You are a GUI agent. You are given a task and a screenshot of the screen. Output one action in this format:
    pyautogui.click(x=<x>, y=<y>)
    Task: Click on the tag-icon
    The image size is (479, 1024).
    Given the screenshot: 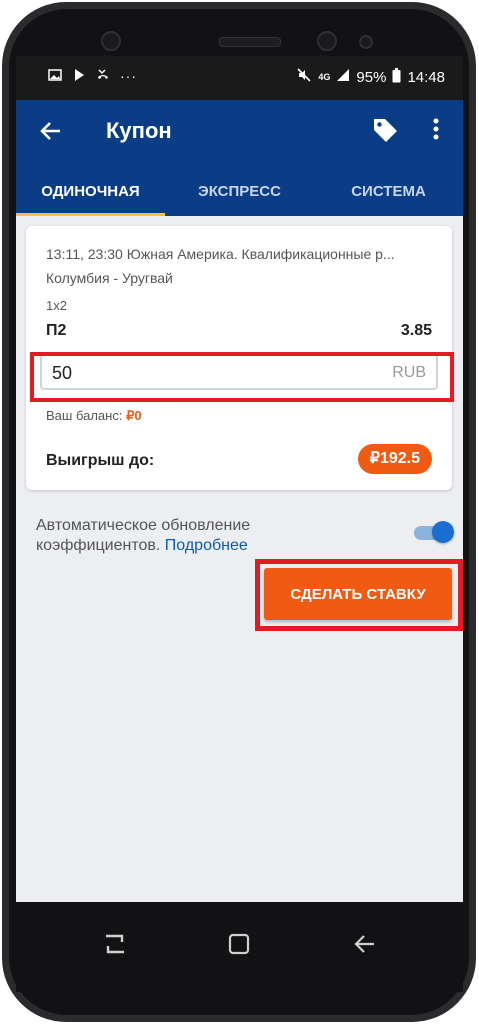 What is the action you would take?
    pyautogui.click(x=385, y=130)
    